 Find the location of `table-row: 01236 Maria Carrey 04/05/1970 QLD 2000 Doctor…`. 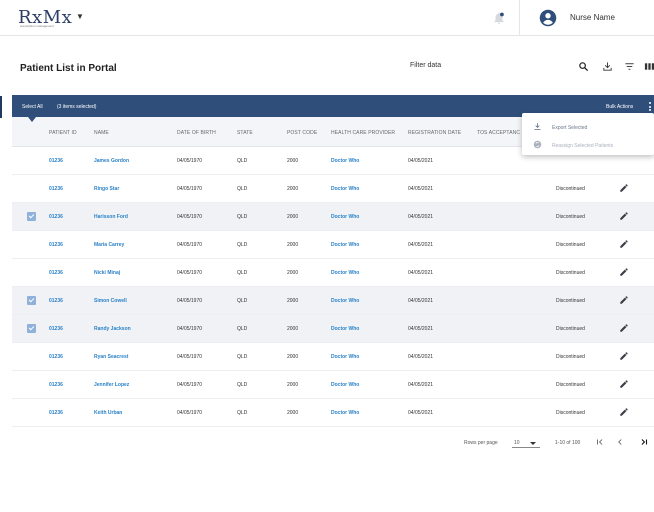

table-row: 01236 Maria Carrey 04/05/1970 QLD 2000 Doctor… is located at coordinates (333, 245).